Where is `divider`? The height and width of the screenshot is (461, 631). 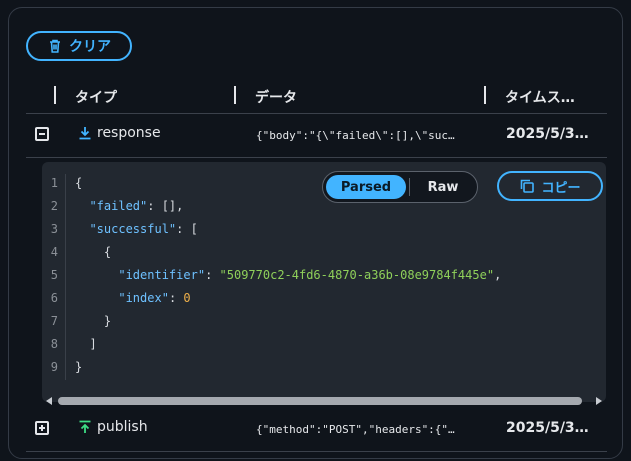
divider is located at coordinates (409, 187).